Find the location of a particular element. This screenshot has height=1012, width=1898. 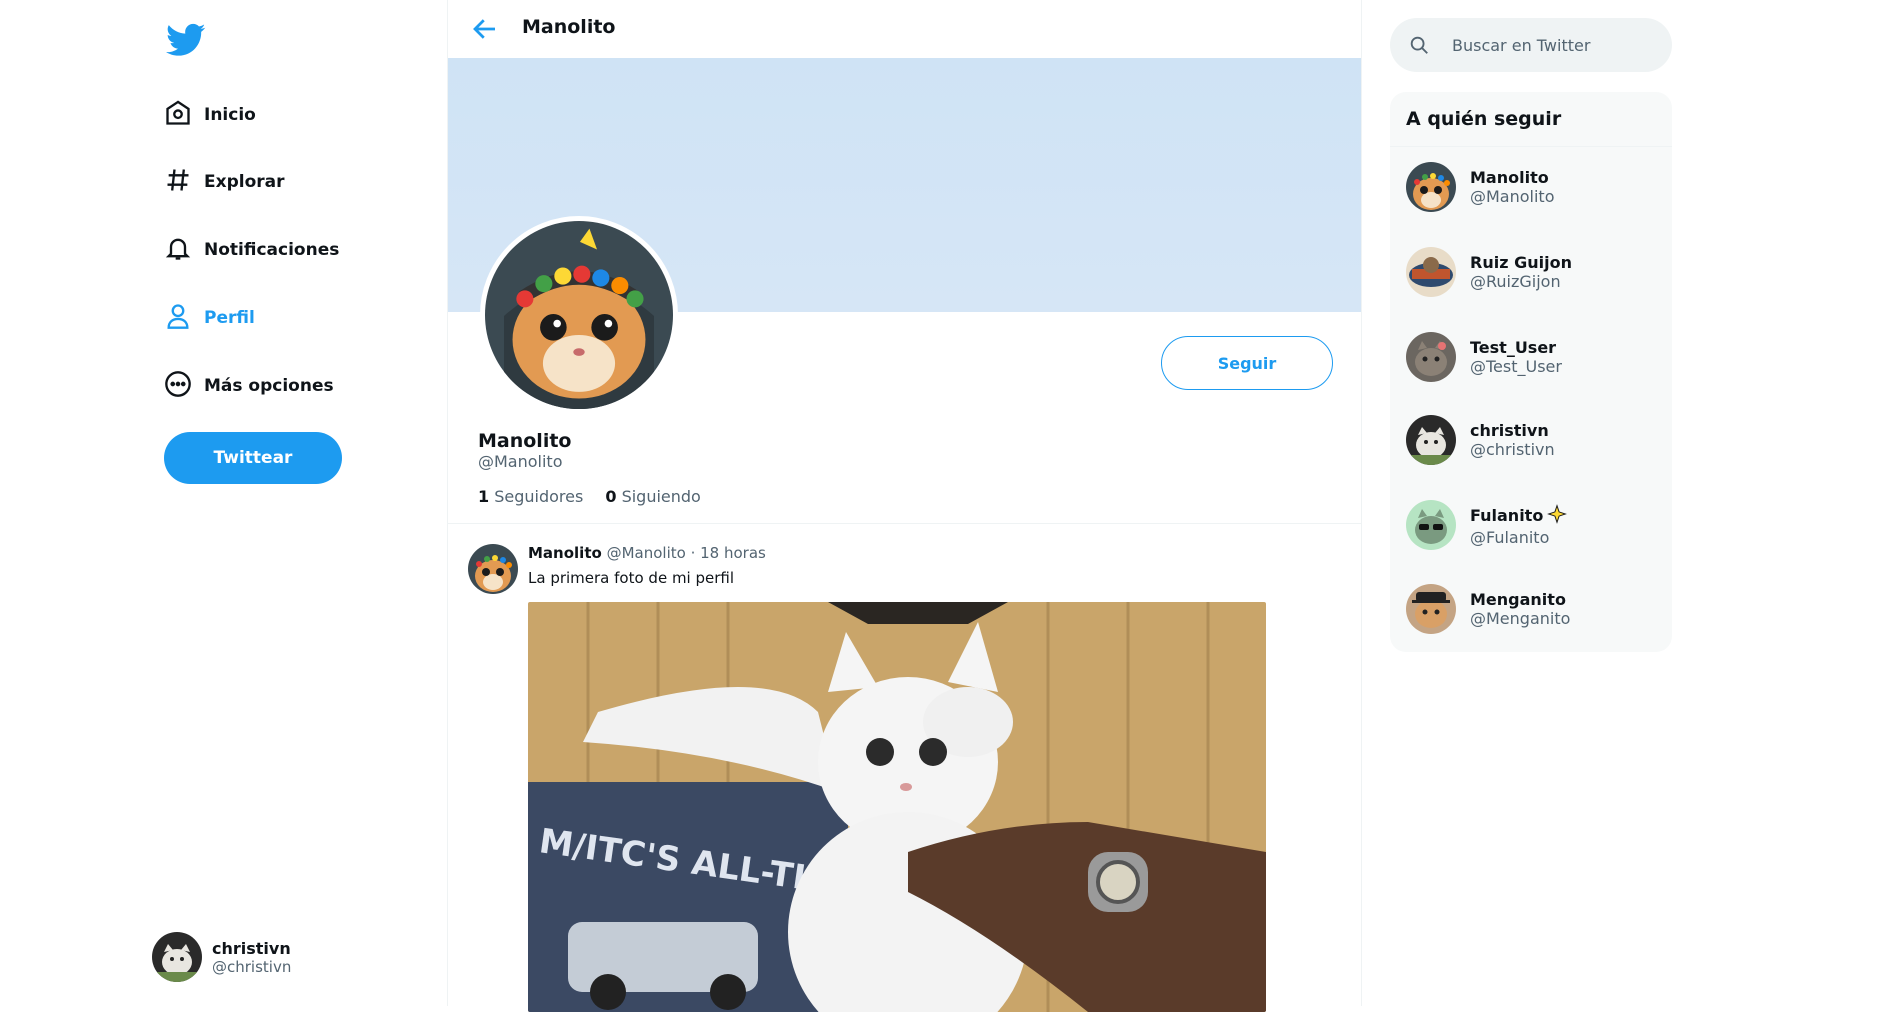

account-info: christivn @christivn is located at coordinates (251, 957).